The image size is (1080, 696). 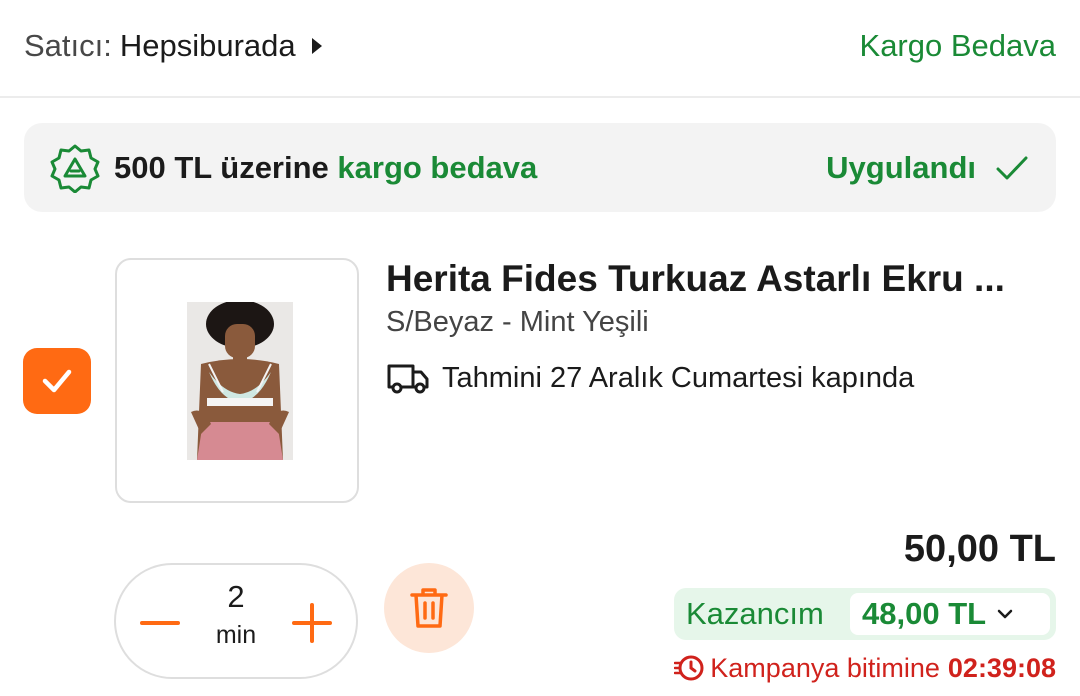 What do you see at coordinates (240, 381) in the screenshot?
I see `product-photo` at bounding box center [240, 381].